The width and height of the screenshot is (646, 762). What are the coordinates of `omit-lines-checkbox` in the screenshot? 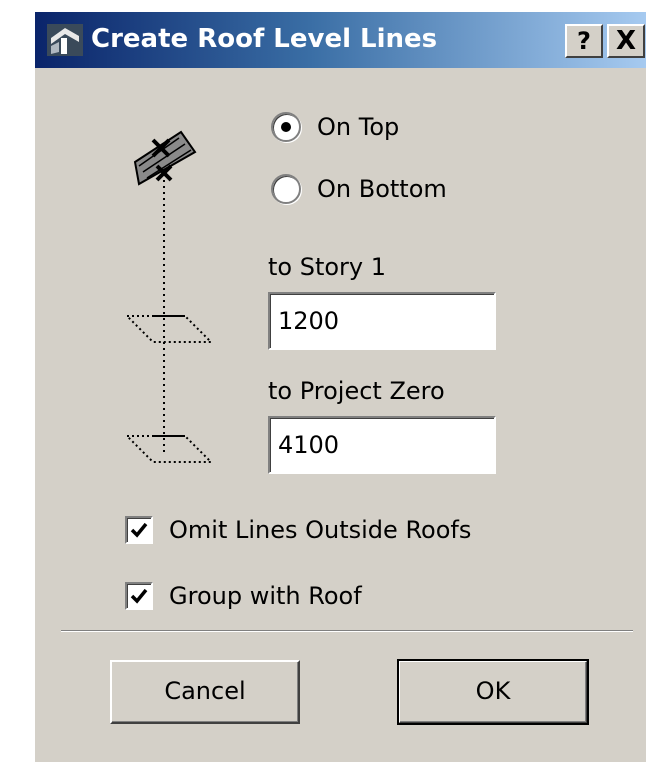 It's located at (139, 530).